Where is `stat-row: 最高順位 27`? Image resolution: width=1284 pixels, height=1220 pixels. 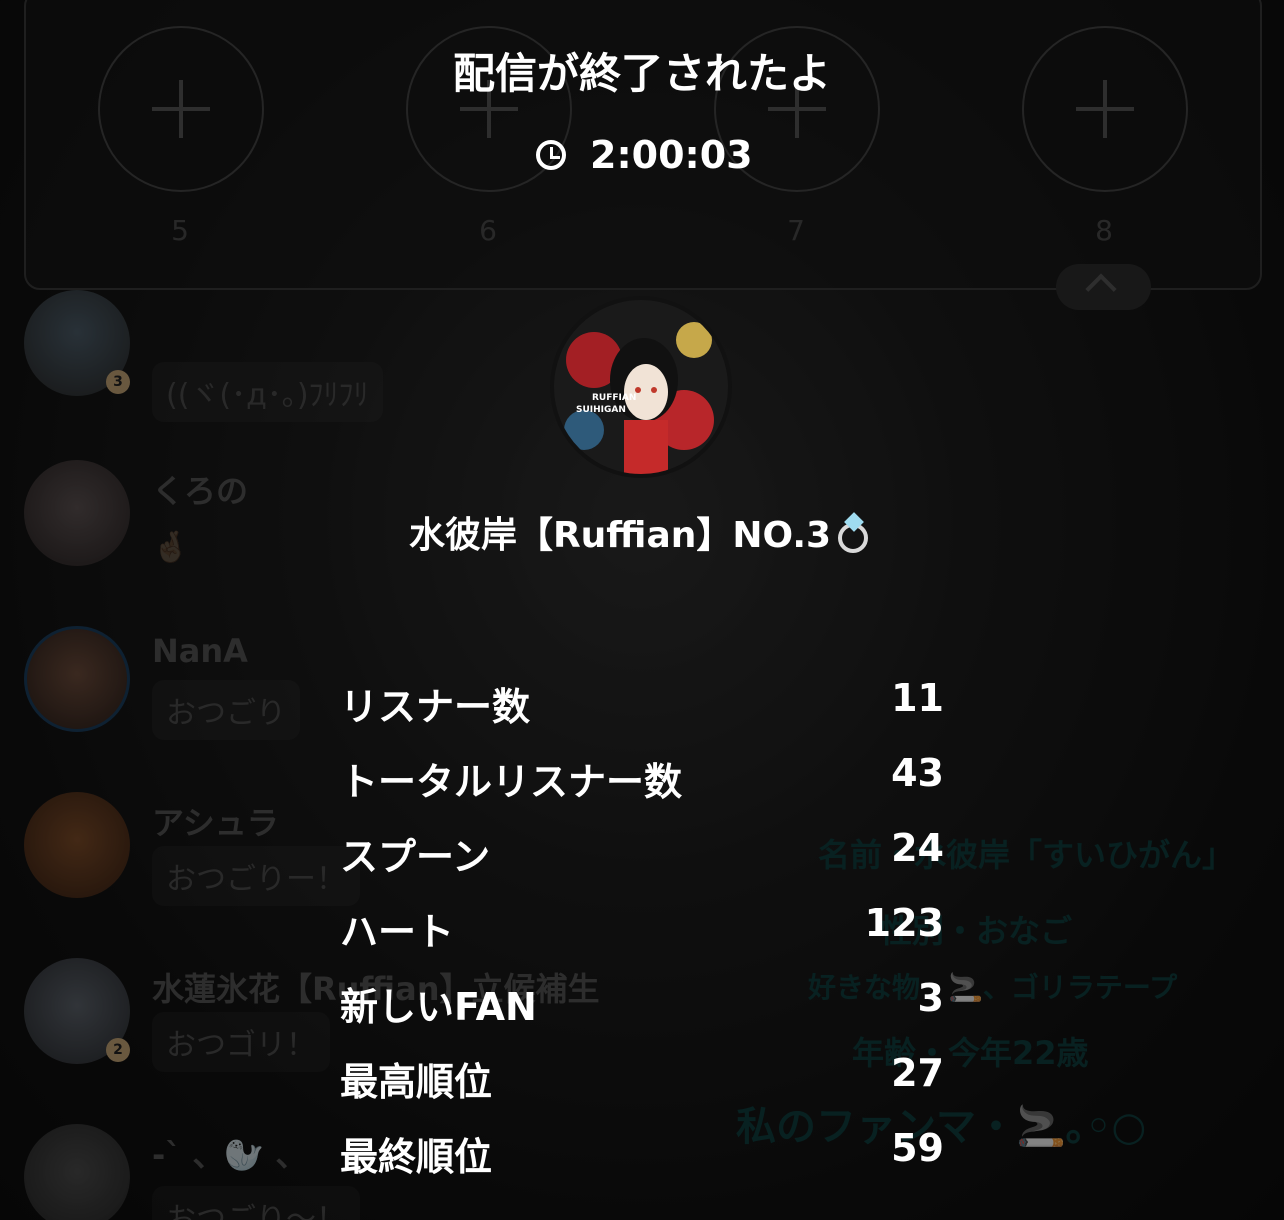 stat-row: 最高順位 27 is located at coordinates (642, 1081).